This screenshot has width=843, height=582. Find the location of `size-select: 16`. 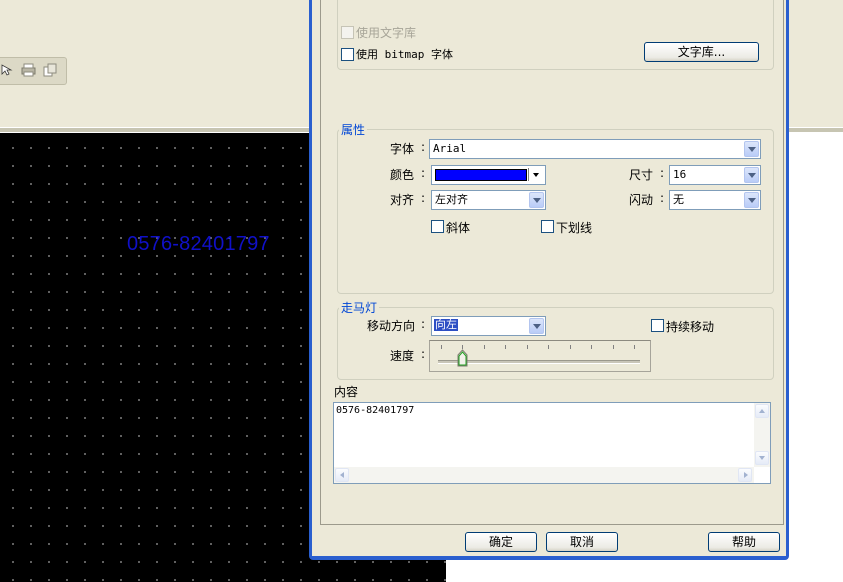

size-select: 16 is located at coordinates (715, 175).